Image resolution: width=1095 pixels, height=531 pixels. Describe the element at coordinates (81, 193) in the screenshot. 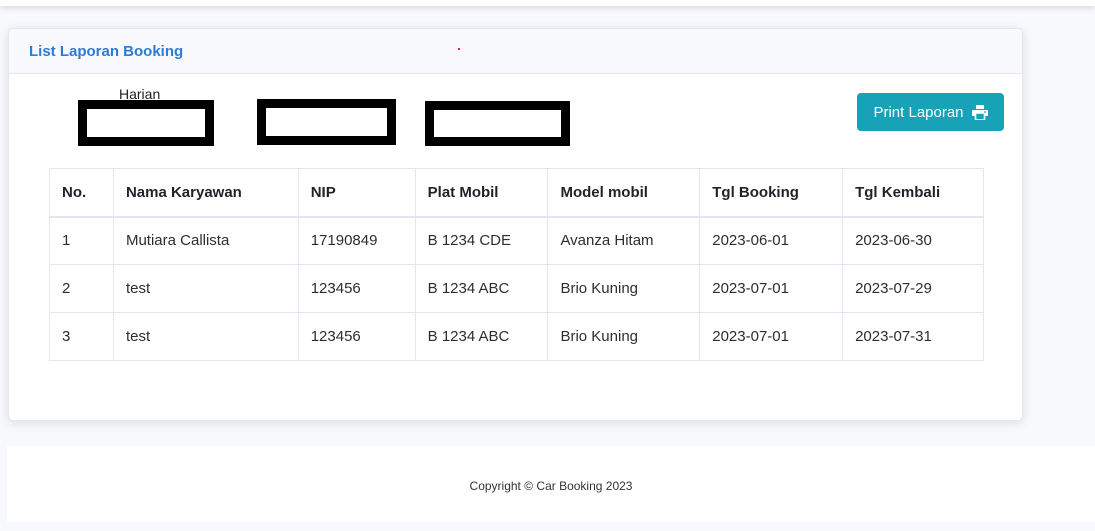

I see `col-header-no: No.` at that location.